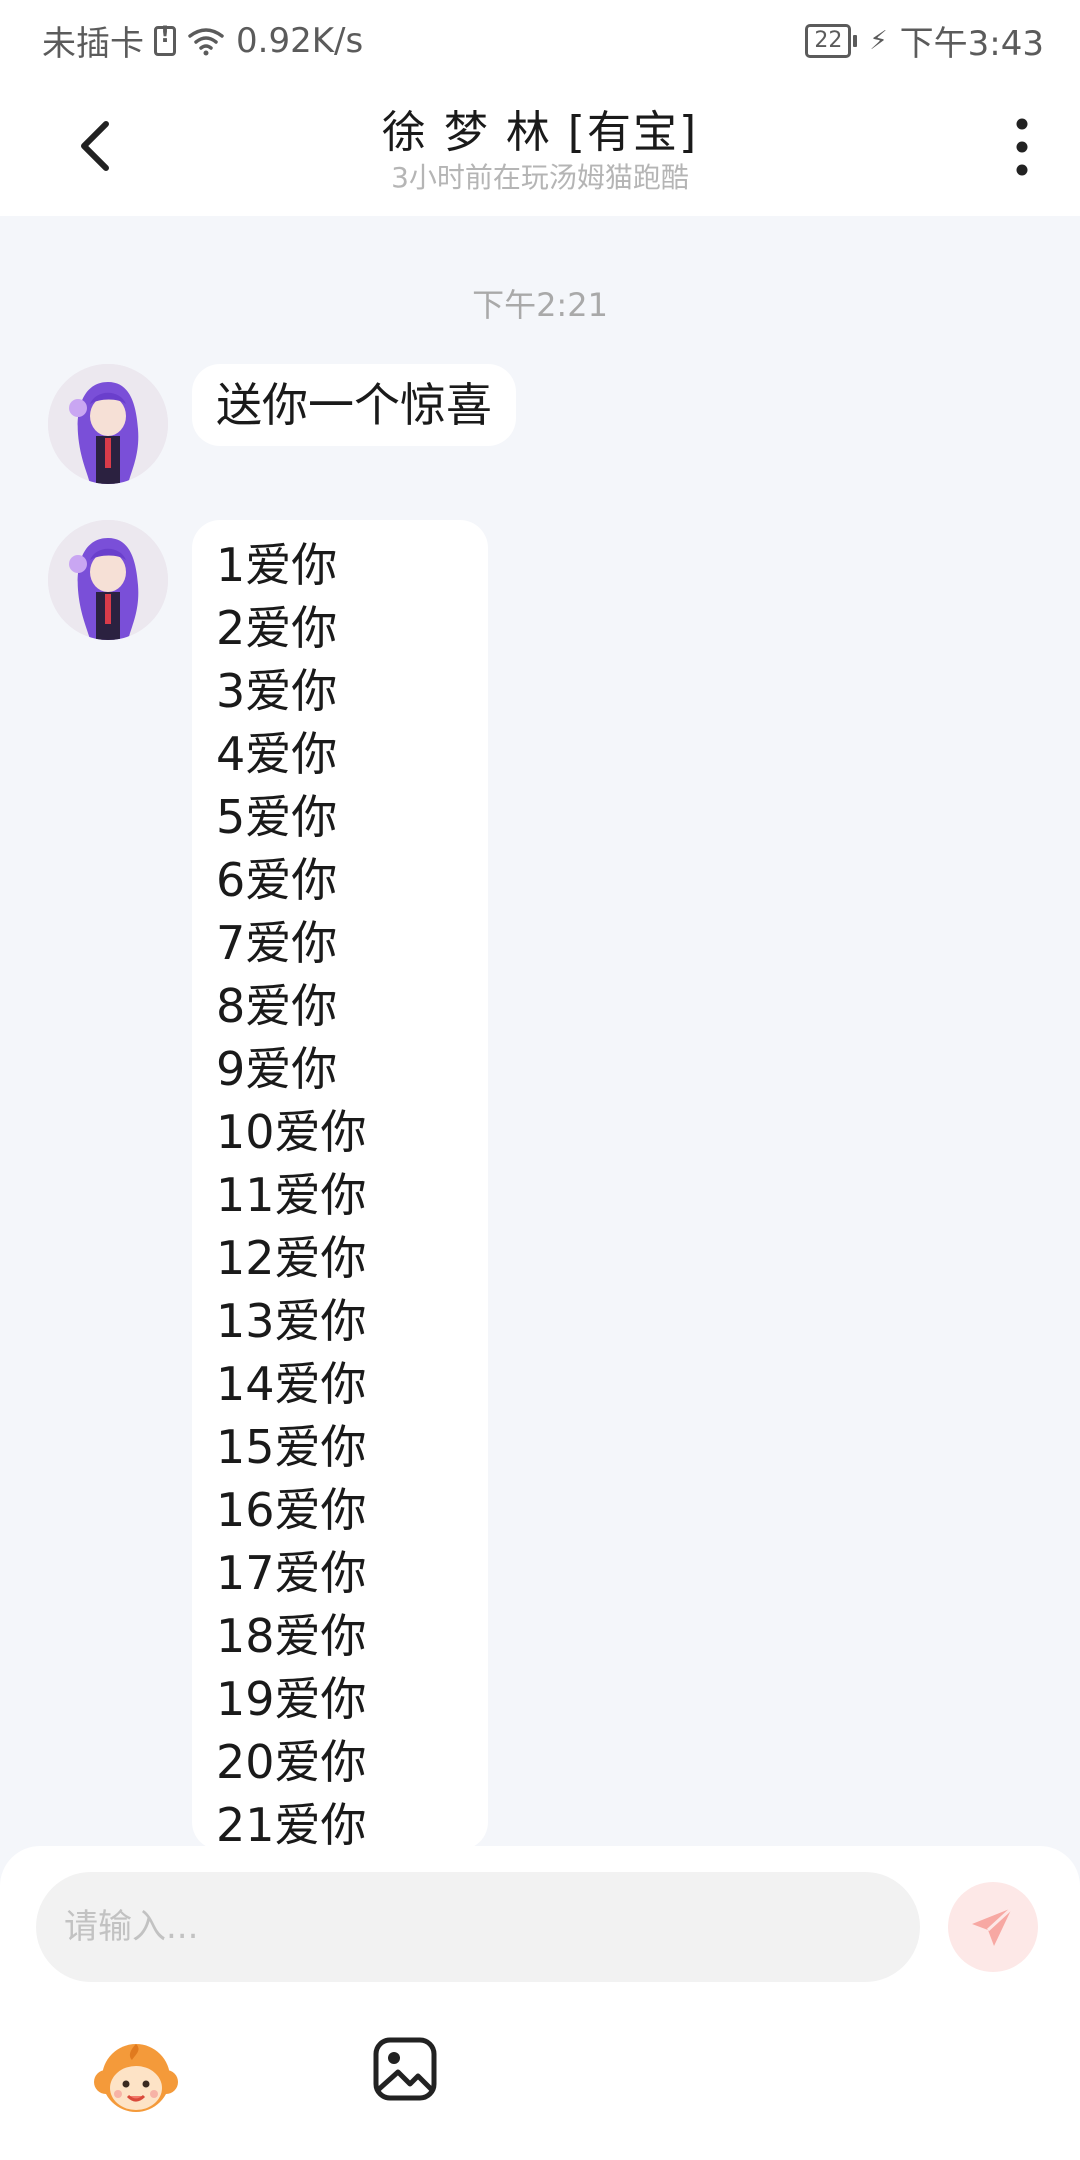  Describe the element at coordinates (291, 1762) in the screenshot. I see `message-line: 20爱你` at that location.